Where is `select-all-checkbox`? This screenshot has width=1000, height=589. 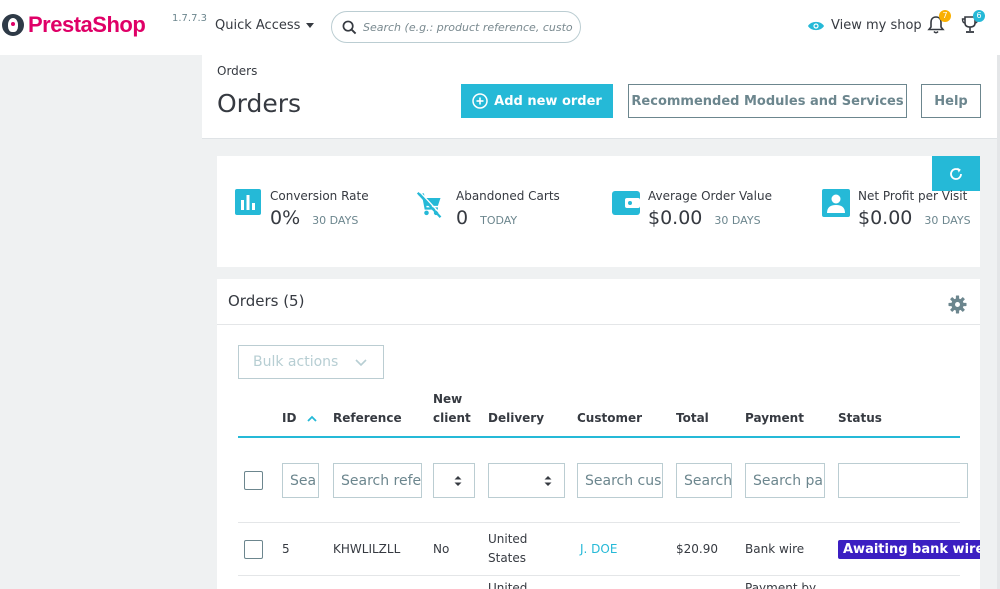
select-all-checkbox is located at coordinates (253, 480).